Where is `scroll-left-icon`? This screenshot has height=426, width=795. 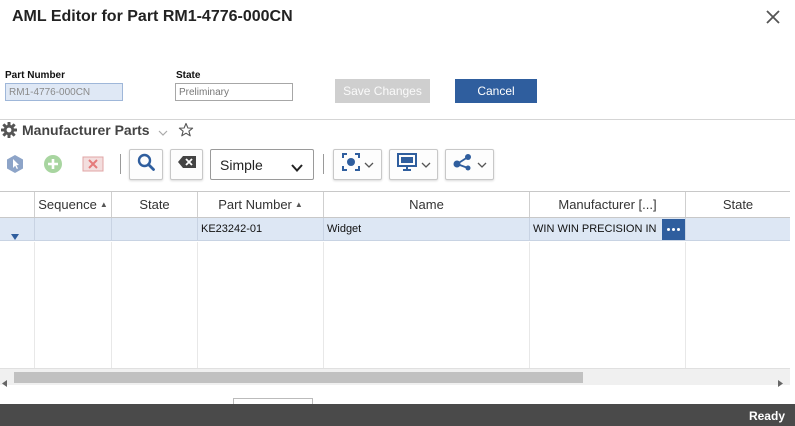 scroll-left-icon is located at coordinates (5, 380).